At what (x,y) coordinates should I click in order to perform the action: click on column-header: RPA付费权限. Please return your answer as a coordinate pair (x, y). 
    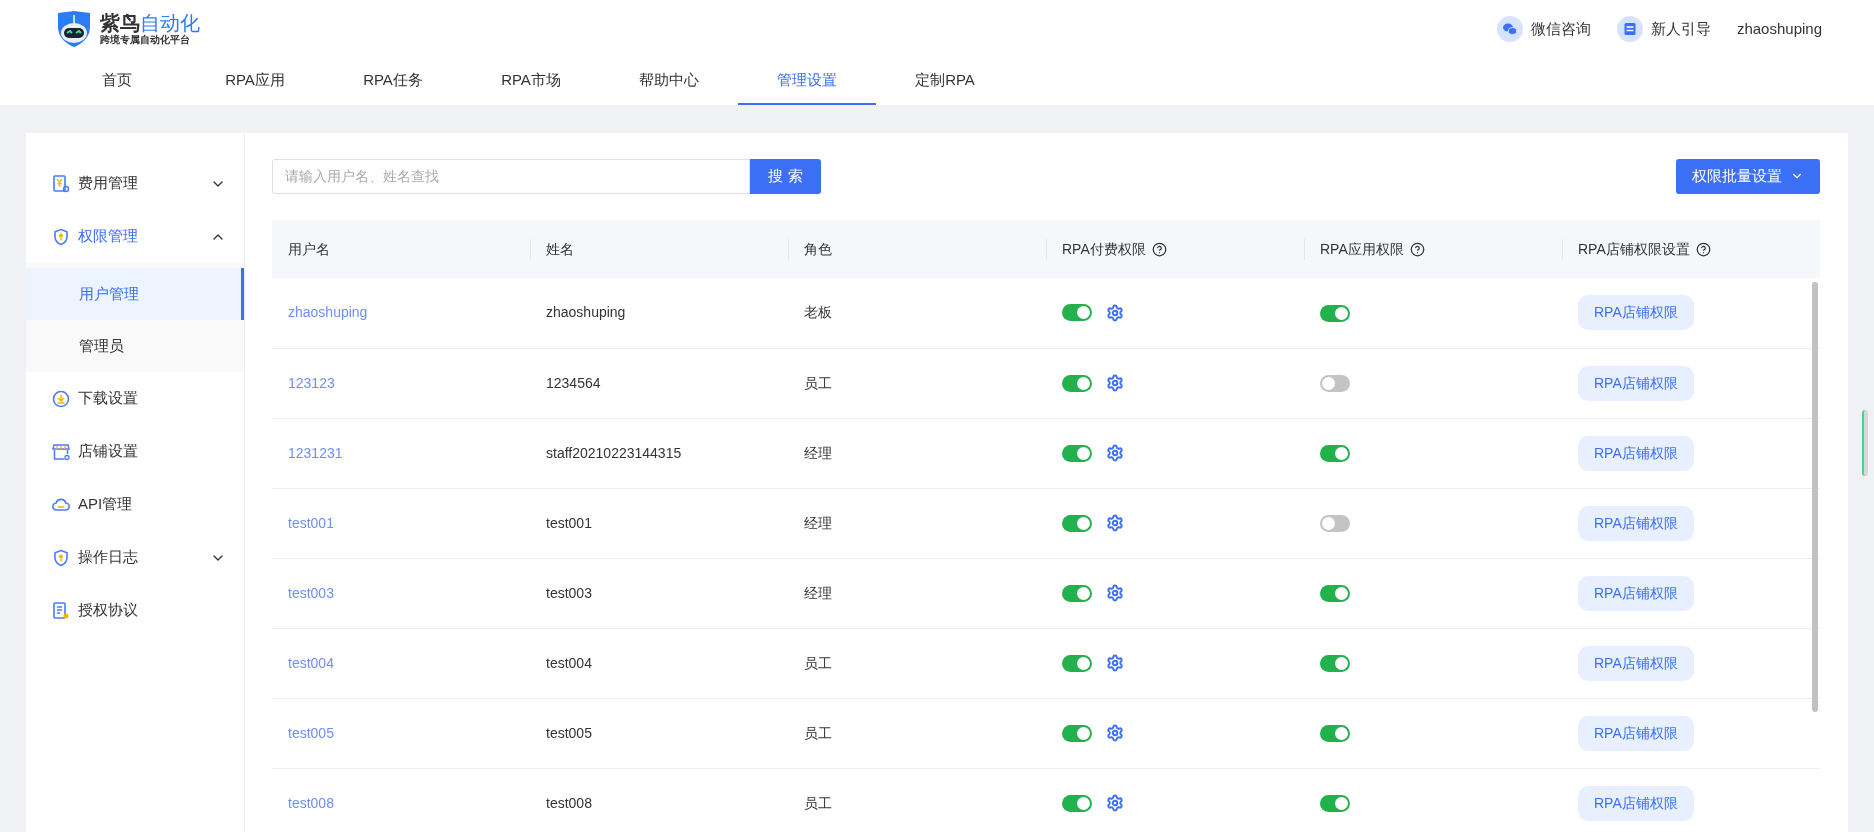
    Looking at the image, I should click on (1104, 249).